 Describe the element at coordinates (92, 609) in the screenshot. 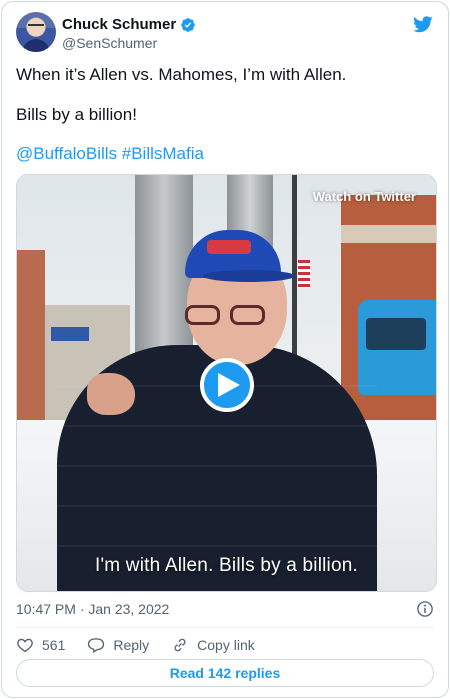

I see `tweet-timestamp: 10:47 PM · Jan 23, 2022` at that location.